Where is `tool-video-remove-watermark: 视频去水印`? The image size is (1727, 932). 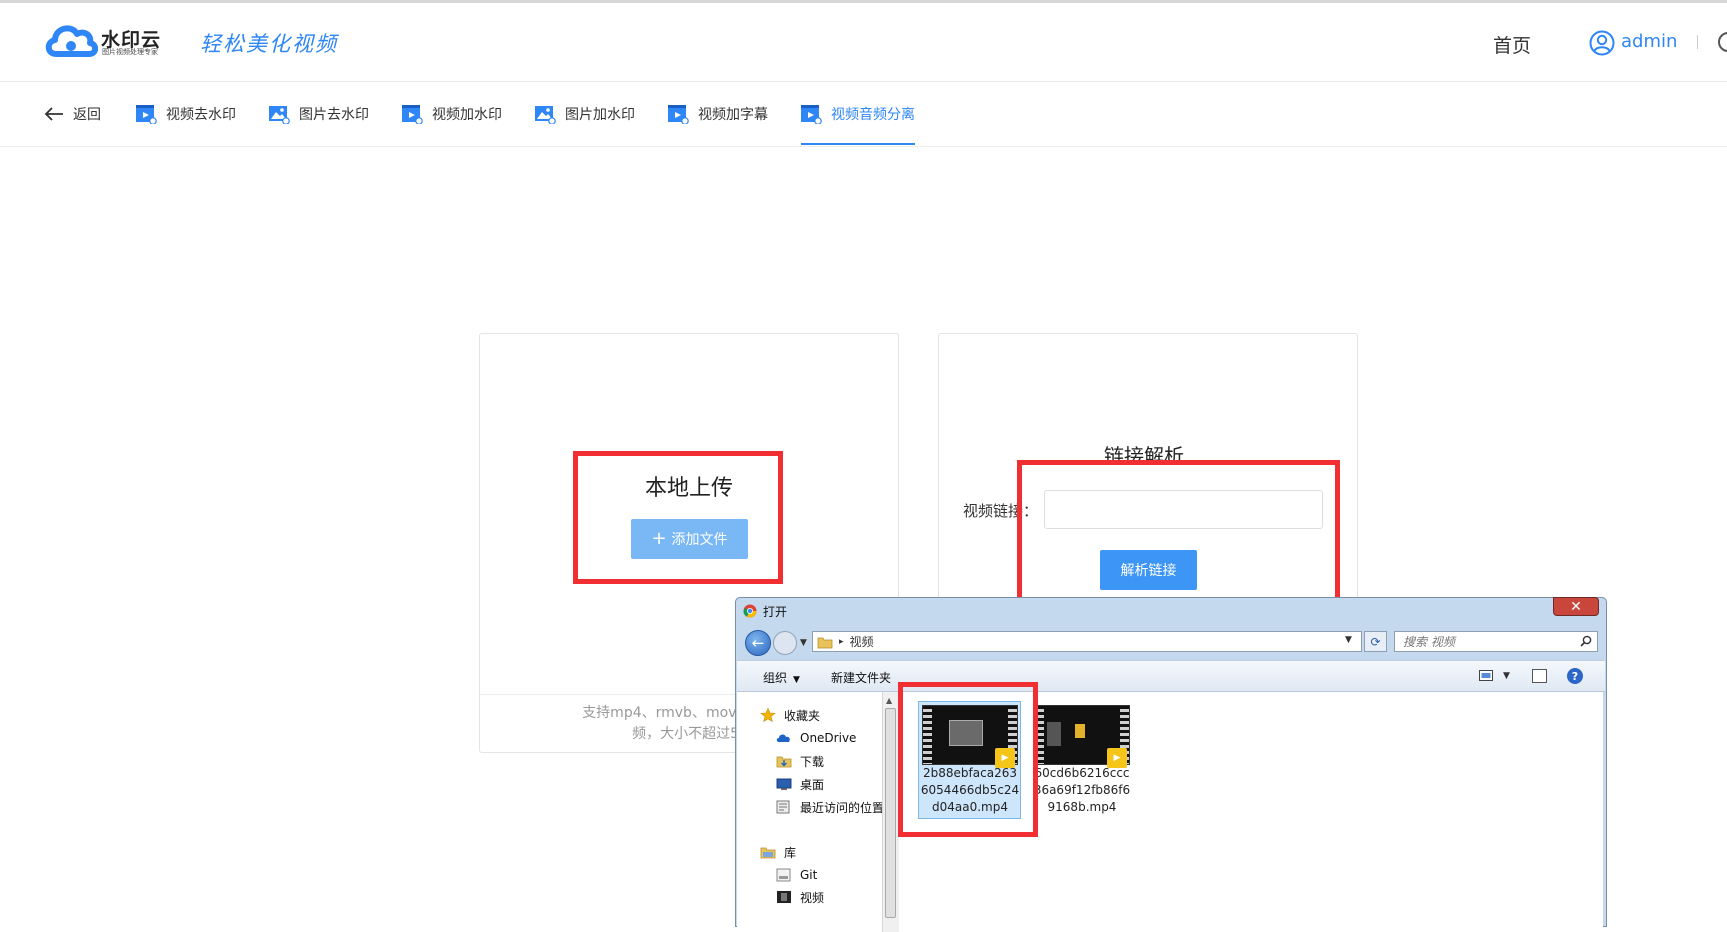 tool-video-remove-watermark: 视频去水印 is located at coordinates (185, 114).